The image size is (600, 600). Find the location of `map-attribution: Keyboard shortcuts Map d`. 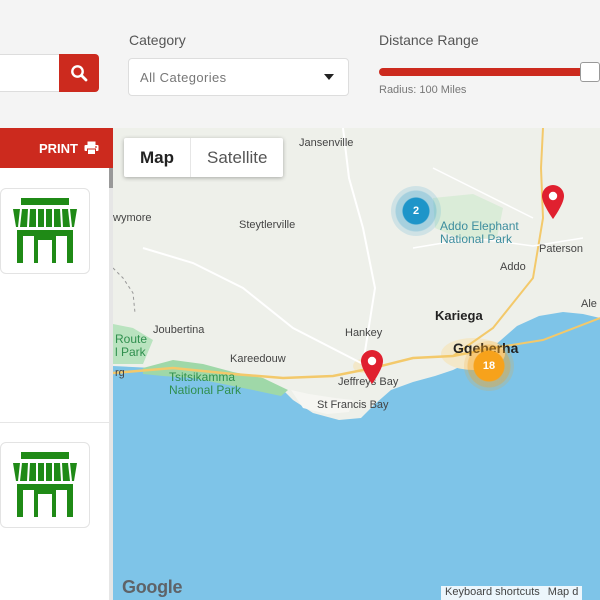

map-attribution: Keyboard shortcuts Map d is located at coordinates (512, 593).